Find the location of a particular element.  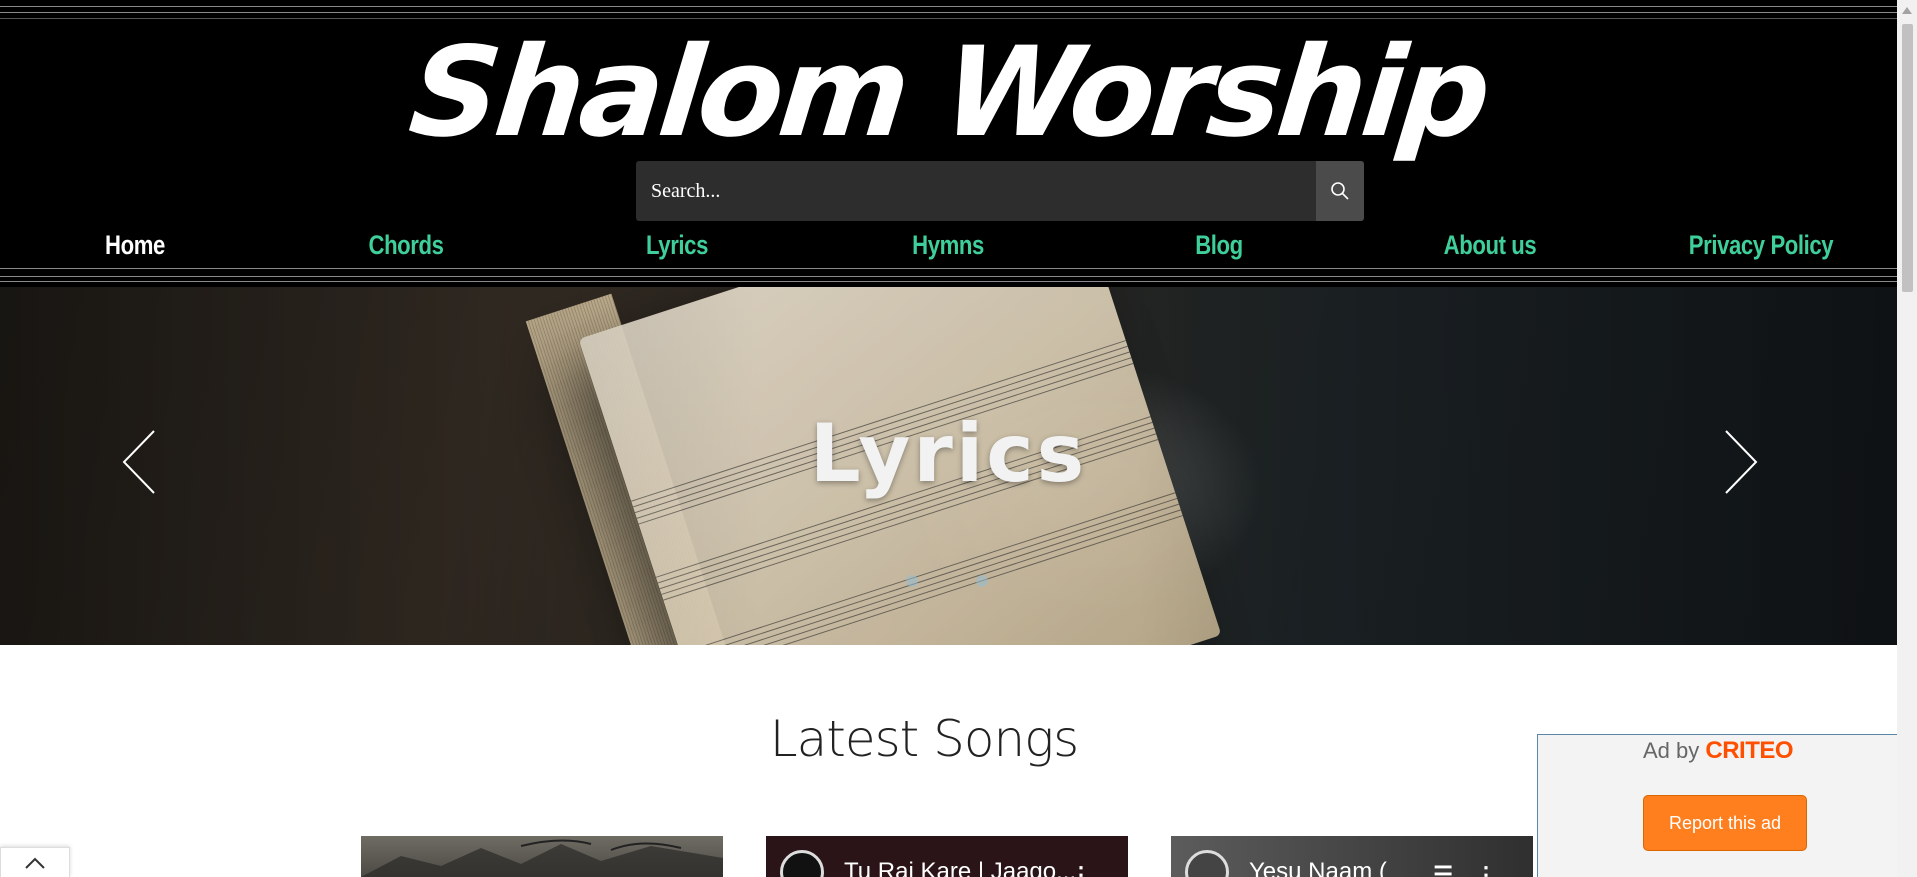

chevron-right-icon is located at coordinates (1741, 462).